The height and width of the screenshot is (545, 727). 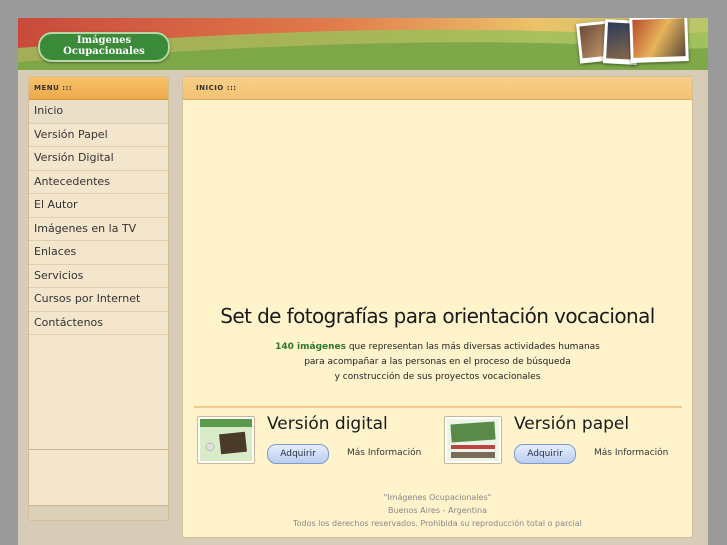 What do you see at coordinates (631, 453) in the screenshot?
I see `more-info-paper-link: Más Información` at bounding box center [631, 453].